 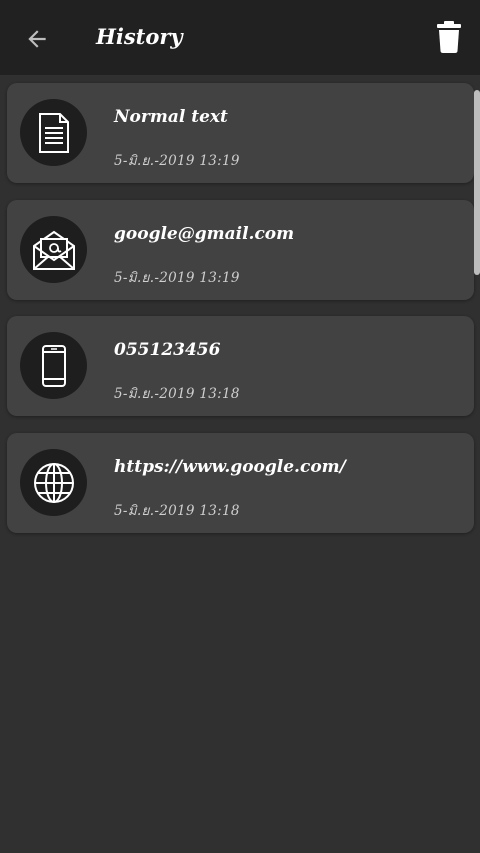 I want to click on trash-icon, so click(x=449, y=37).